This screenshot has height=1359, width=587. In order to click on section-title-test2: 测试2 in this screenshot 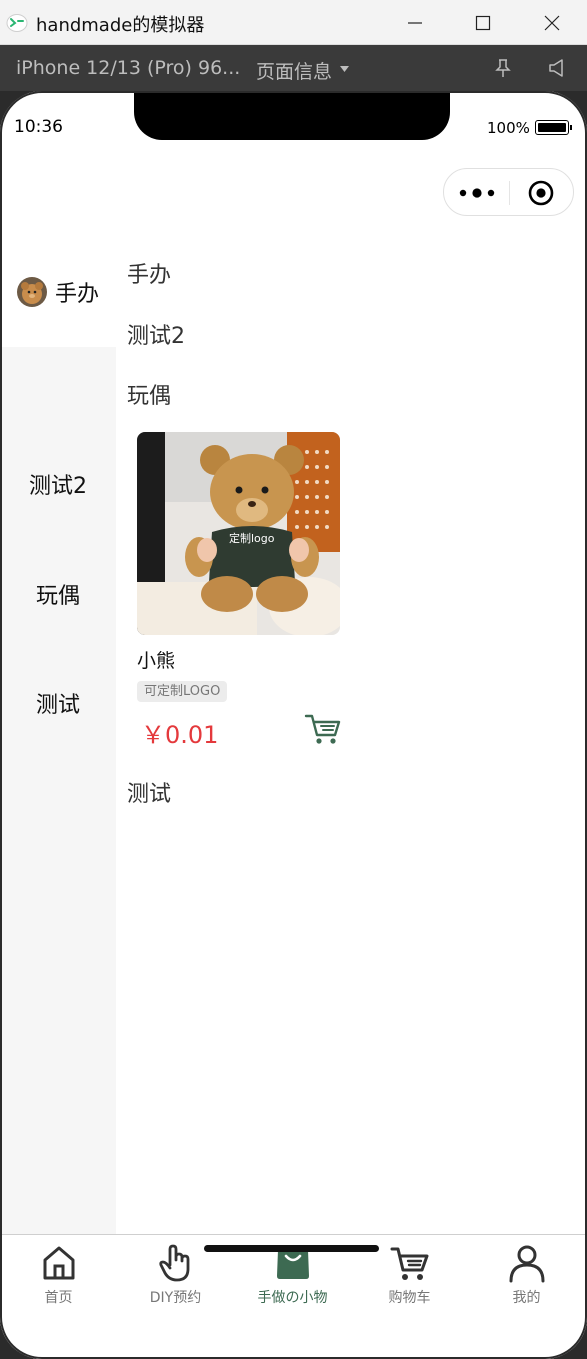, I will do `click(156, 336)`.